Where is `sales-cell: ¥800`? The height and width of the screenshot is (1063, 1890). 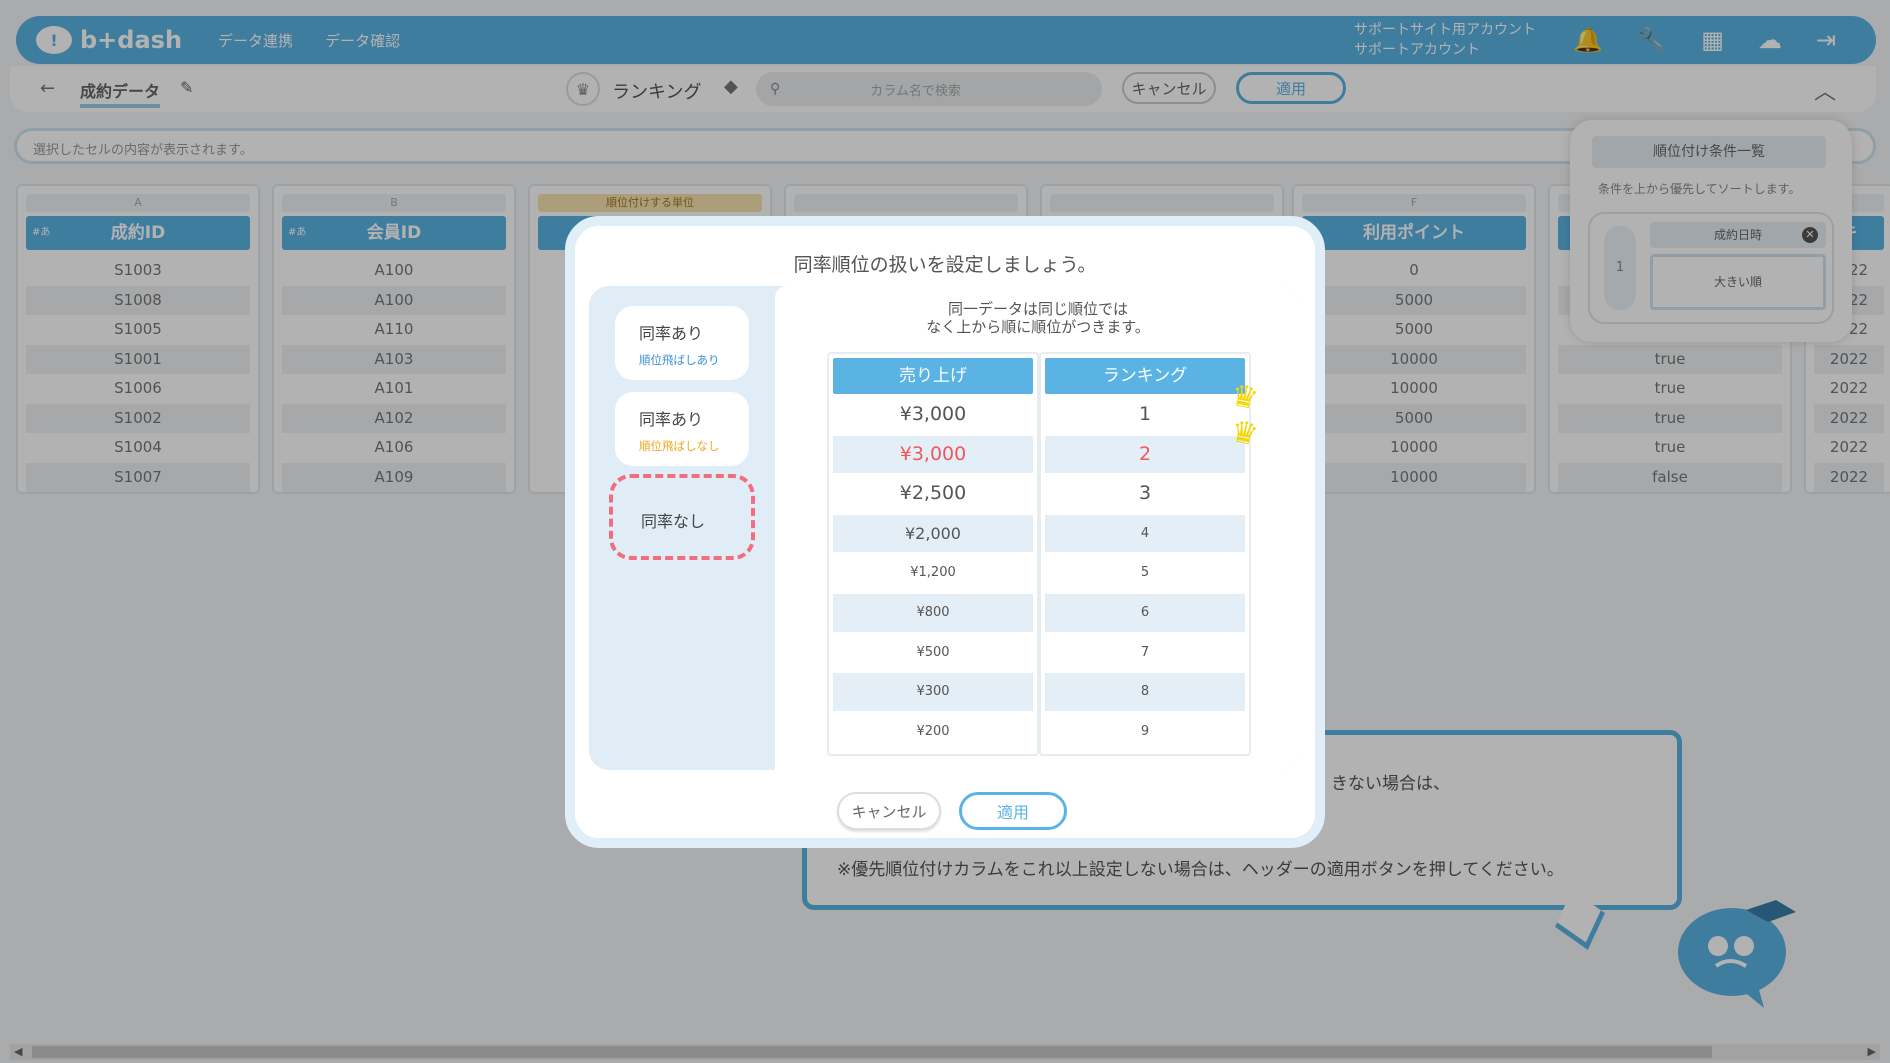 sales-cell: ¥800 is located at coordinates (933, 612).